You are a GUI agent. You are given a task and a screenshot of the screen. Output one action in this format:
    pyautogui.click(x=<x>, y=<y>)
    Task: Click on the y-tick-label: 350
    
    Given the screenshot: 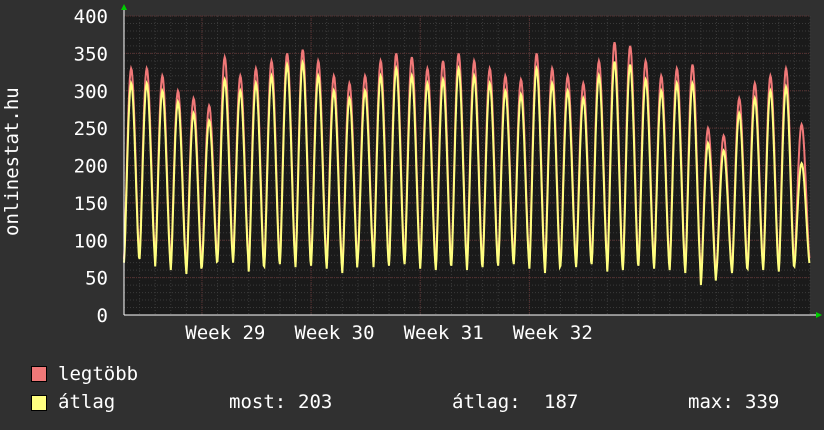 What is the action you would take?
    pyautogui.click(x=91, y=54)
    